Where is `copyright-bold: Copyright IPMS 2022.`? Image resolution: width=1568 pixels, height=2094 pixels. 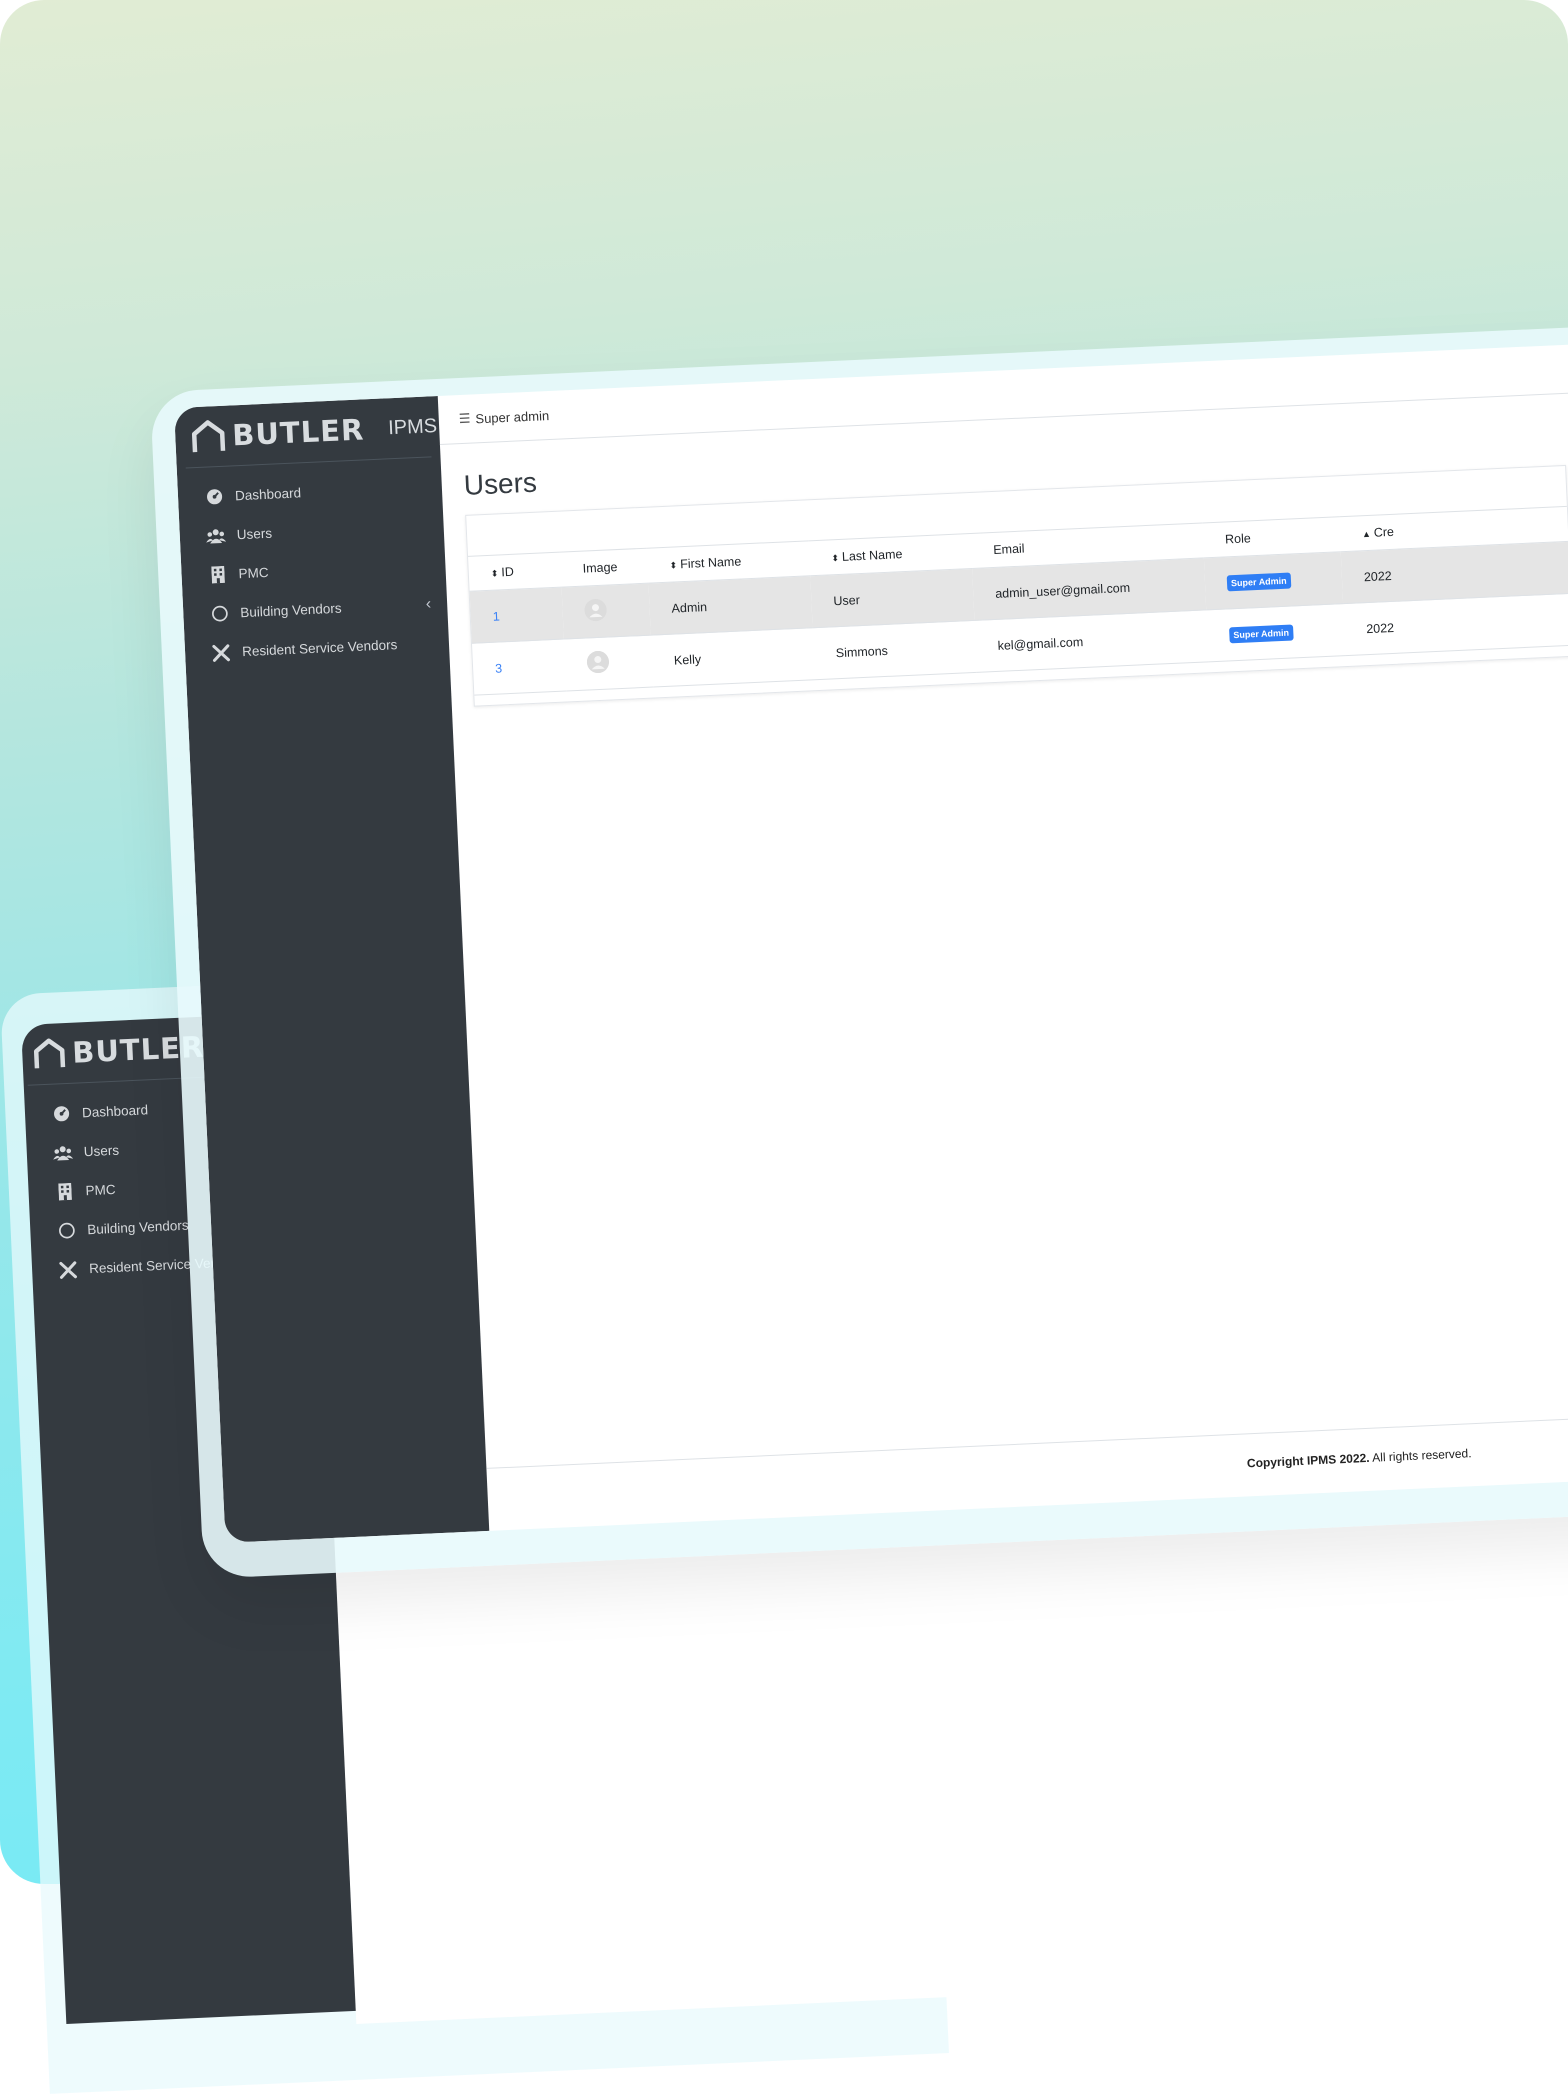
copyright-bold: Copyright IPMS 2022. is located at coordinates (1308, 1460).